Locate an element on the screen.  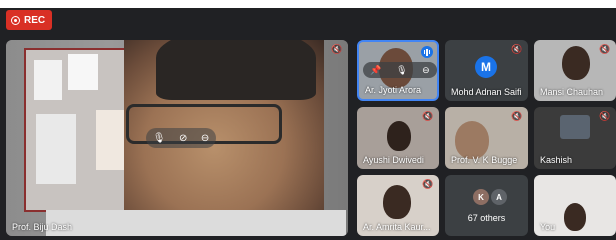
tile-hover-controls: 🎙 ⊘ ⊖ is located at coordinates (181, 138).